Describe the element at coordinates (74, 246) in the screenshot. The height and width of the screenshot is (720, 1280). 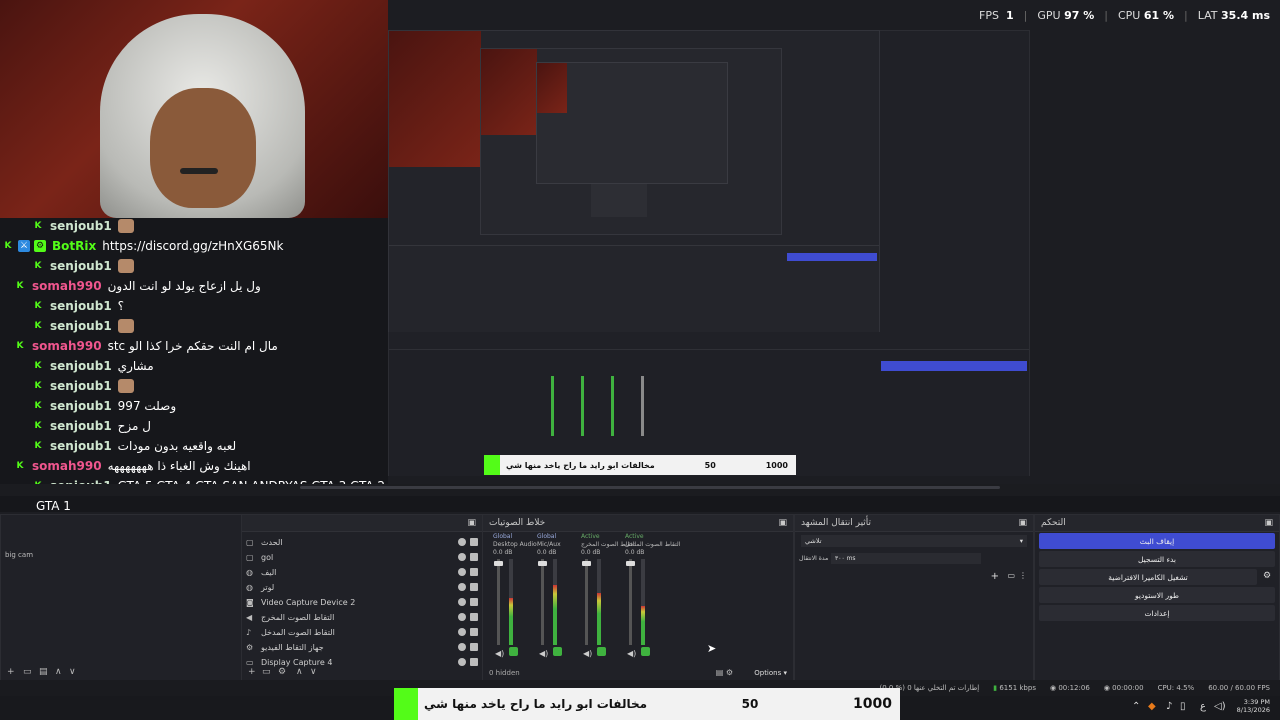
I see `chat-username: BotRix` at that location.